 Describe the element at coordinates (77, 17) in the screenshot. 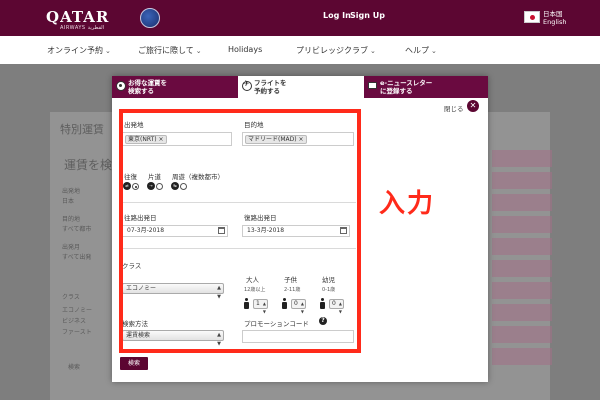

I see `qatar-logo: QATAR` at that location.